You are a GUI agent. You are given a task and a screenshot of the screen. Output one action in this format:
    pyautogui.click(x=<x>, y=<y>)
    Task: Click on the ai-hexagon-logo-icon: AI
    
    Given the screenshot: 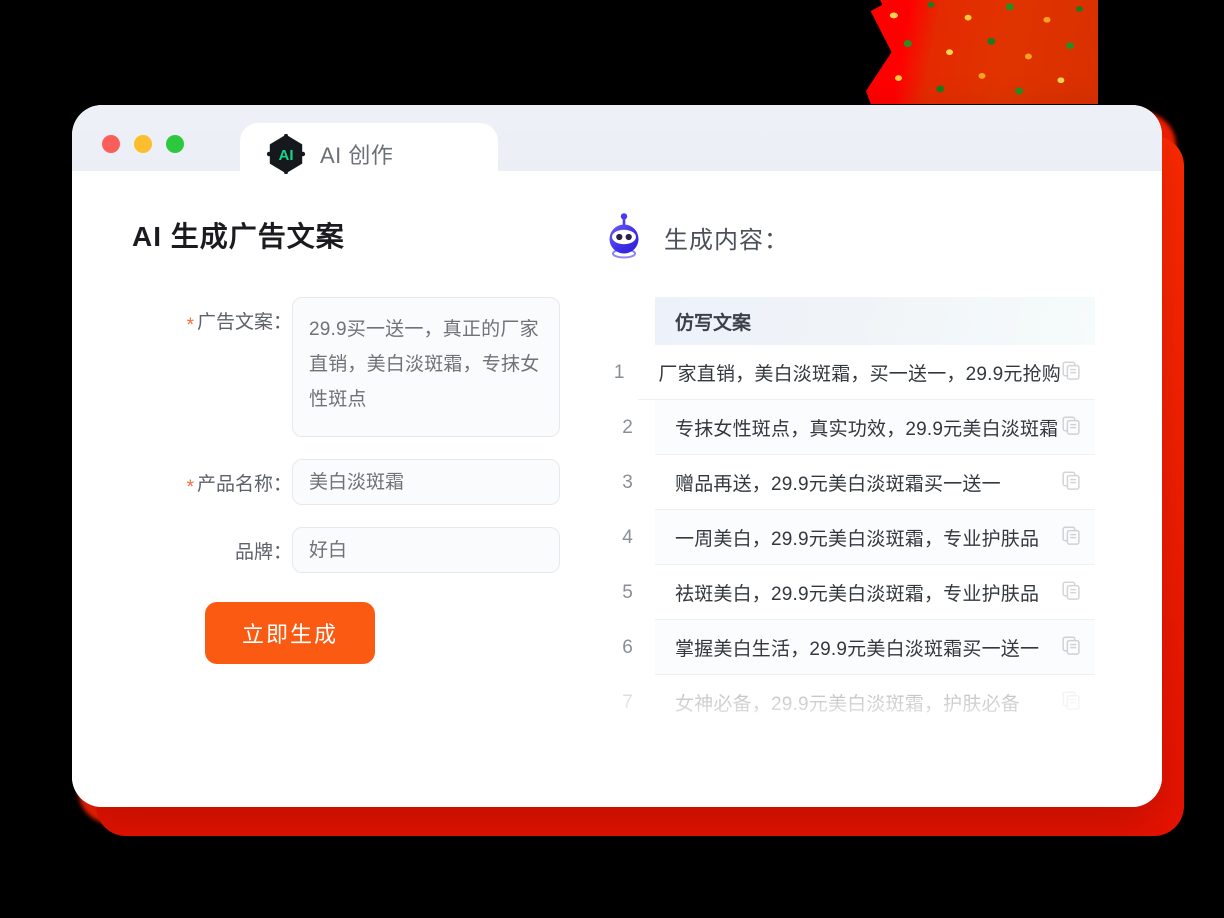 What is the action you would take?
    pyautogui.click(x=286, y=154)
    